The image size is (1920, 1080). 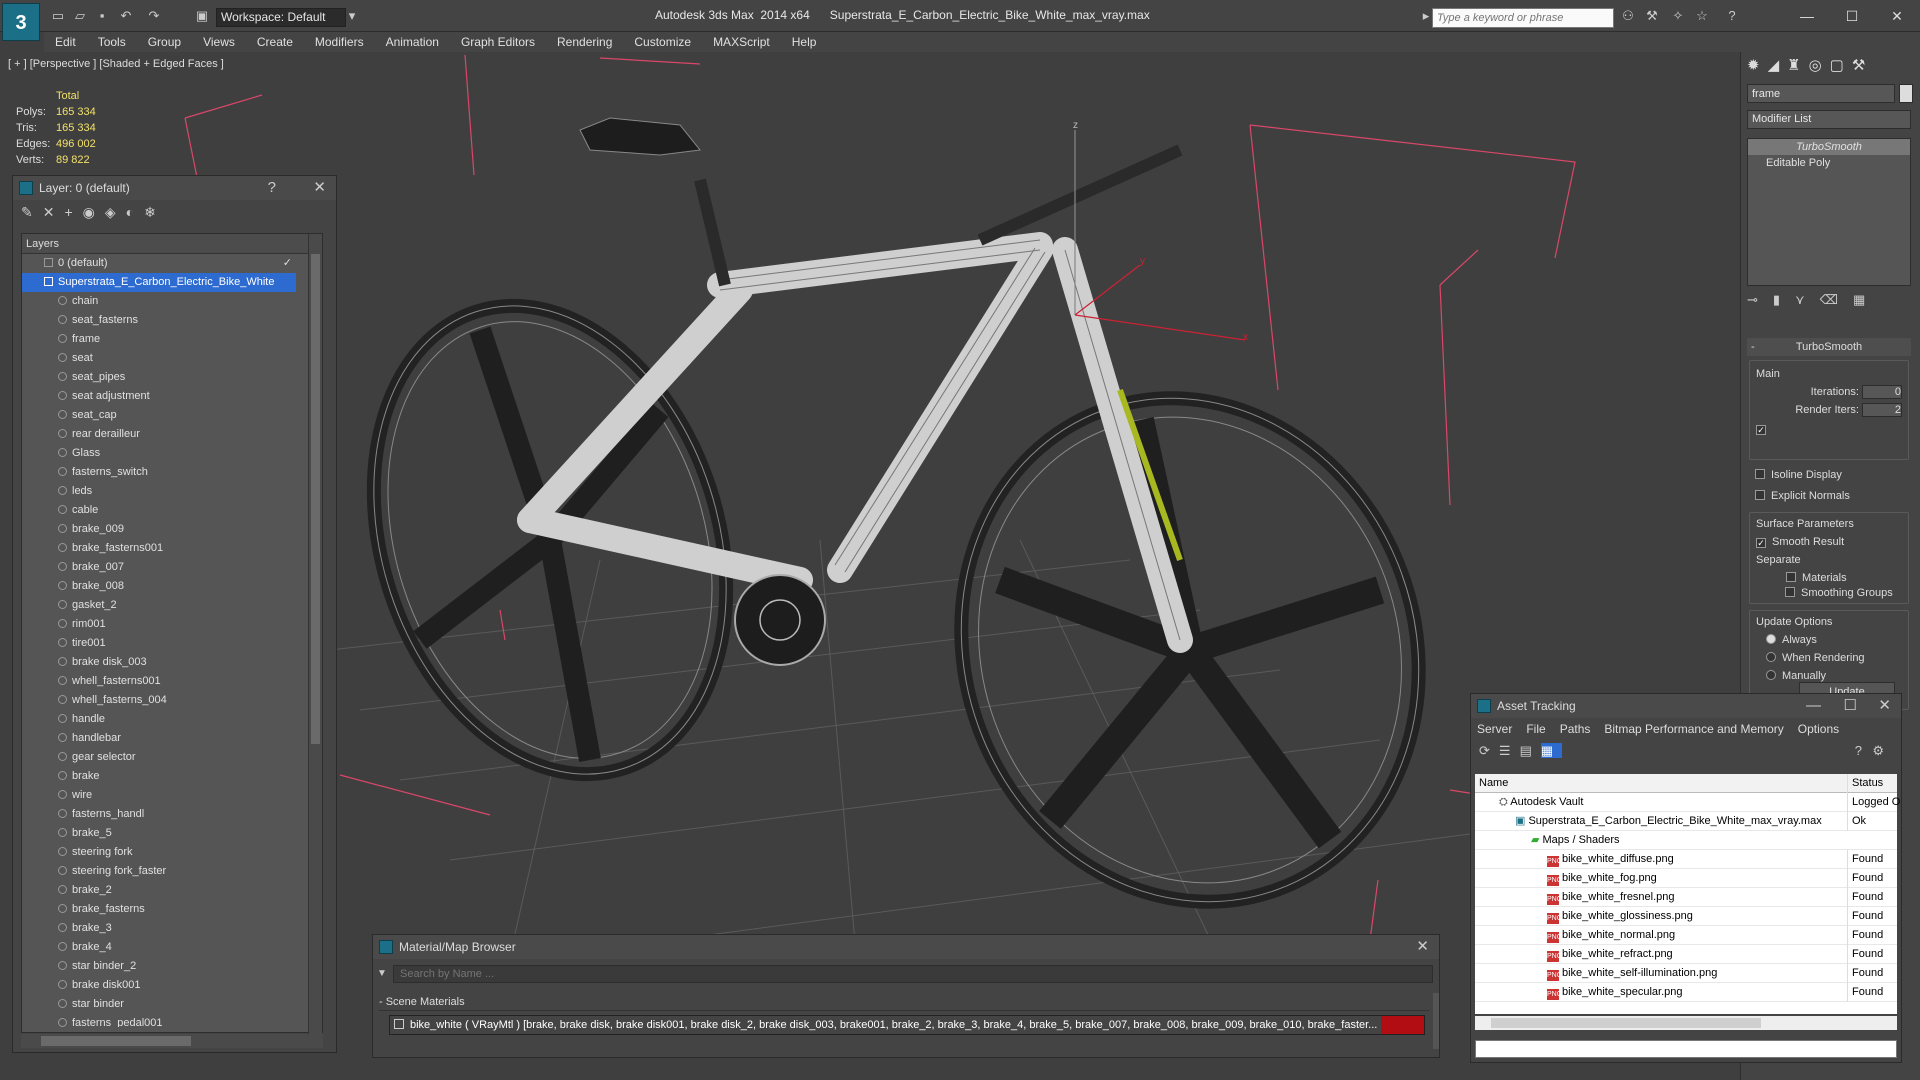 What do you see at coordinates (1882, 392) in the screenshot?
I see `iterations-spinner: 0` at bounding box center [1882, 392].